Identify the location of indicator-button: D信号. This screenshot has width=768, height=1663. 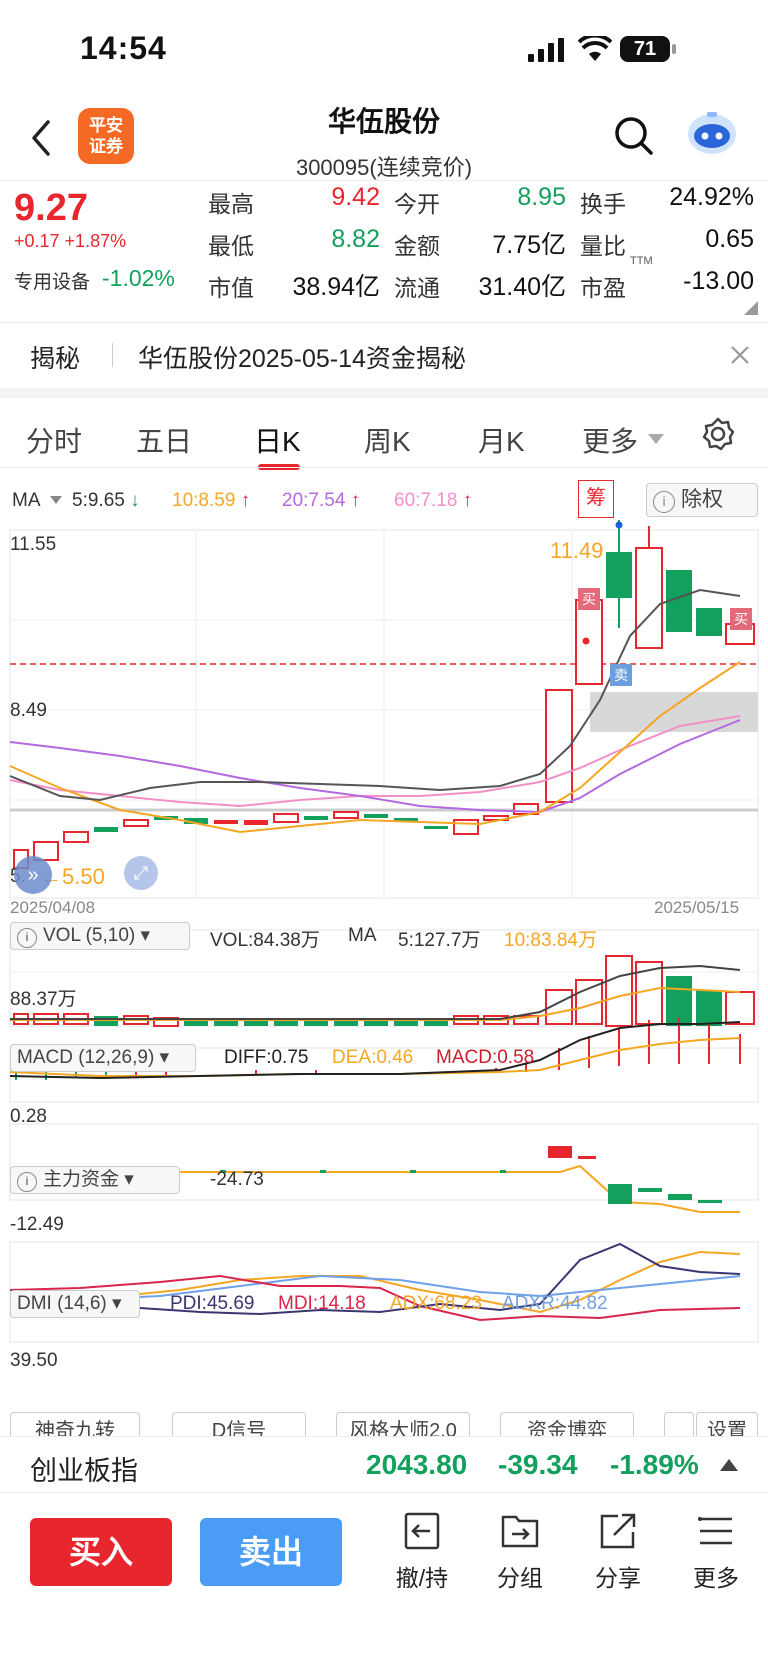
(239, 1424).